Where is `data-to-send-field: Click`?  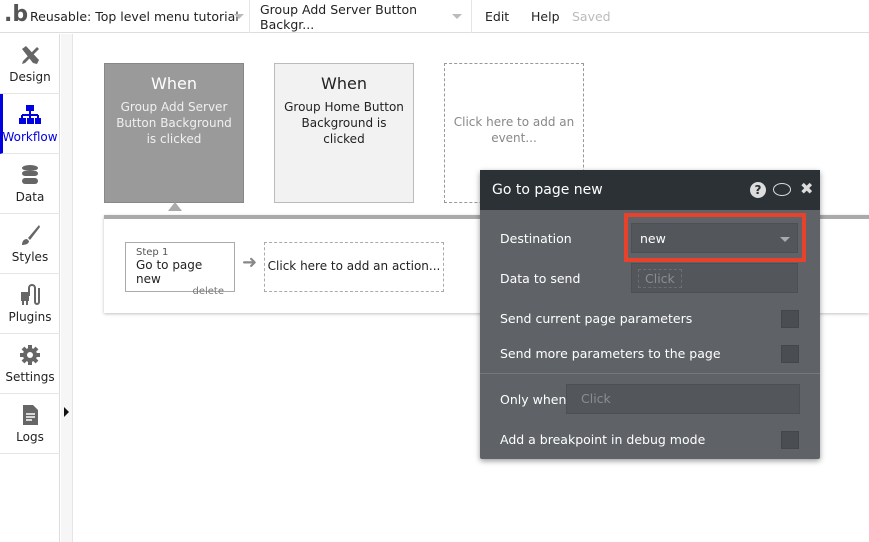 data-to-send-field: Click is located at coordinates (714, 278).